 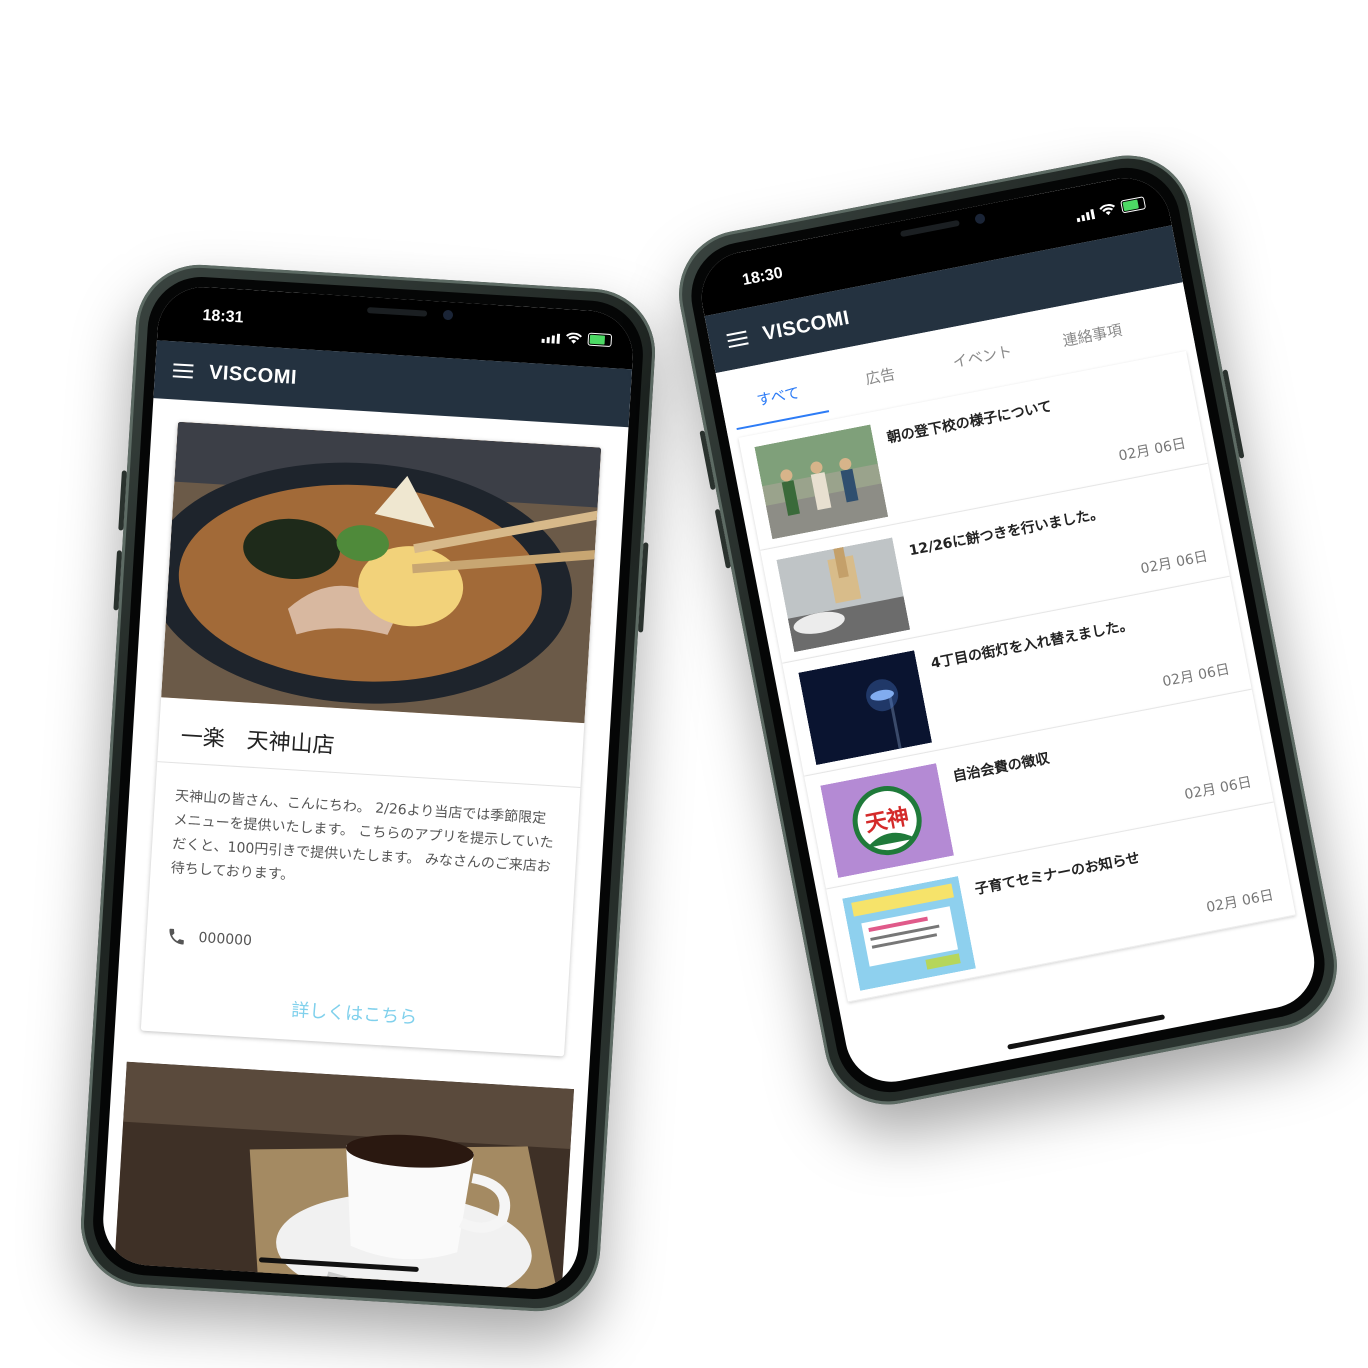 I want to click on details-link: 詳しくはこちら, so click(x=354, y=1013).